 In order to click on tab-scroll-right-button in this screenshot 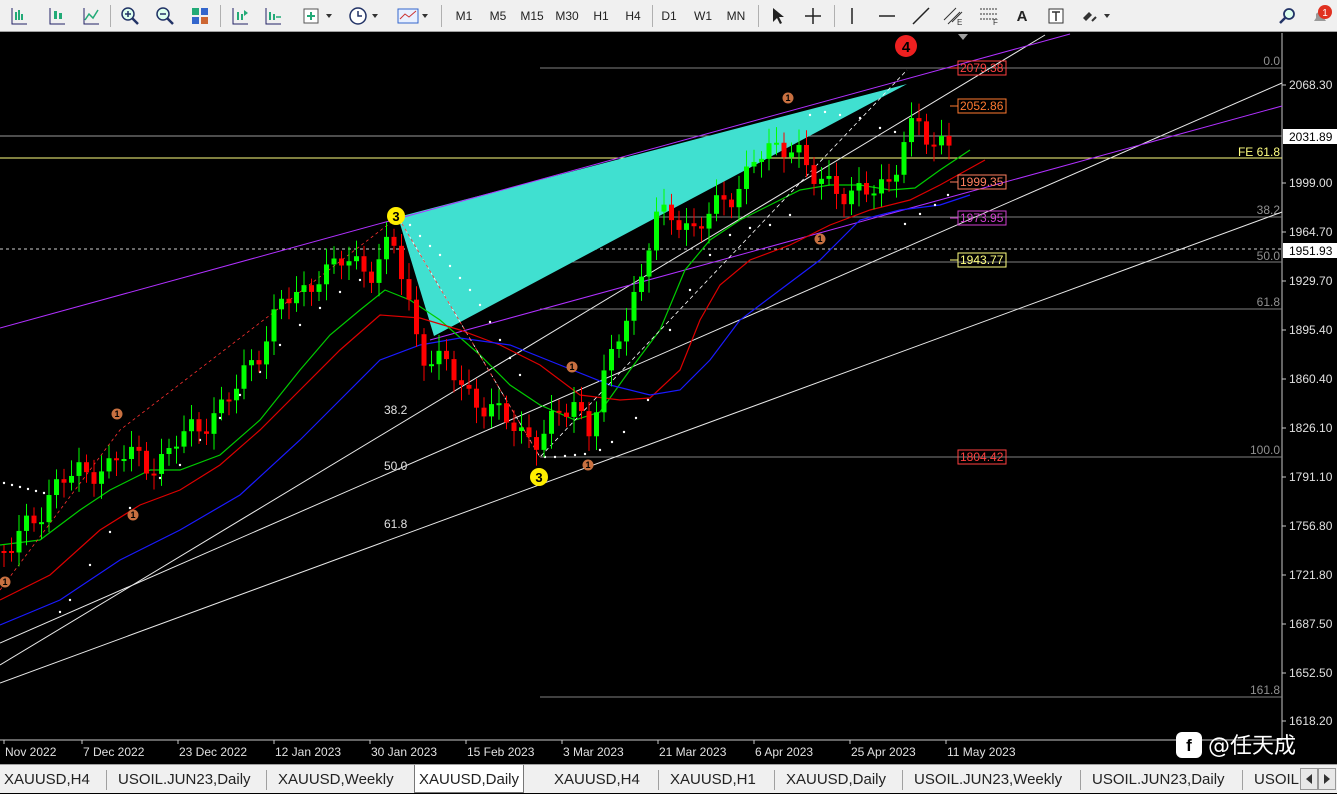, I will do `click(1327, 779)`.